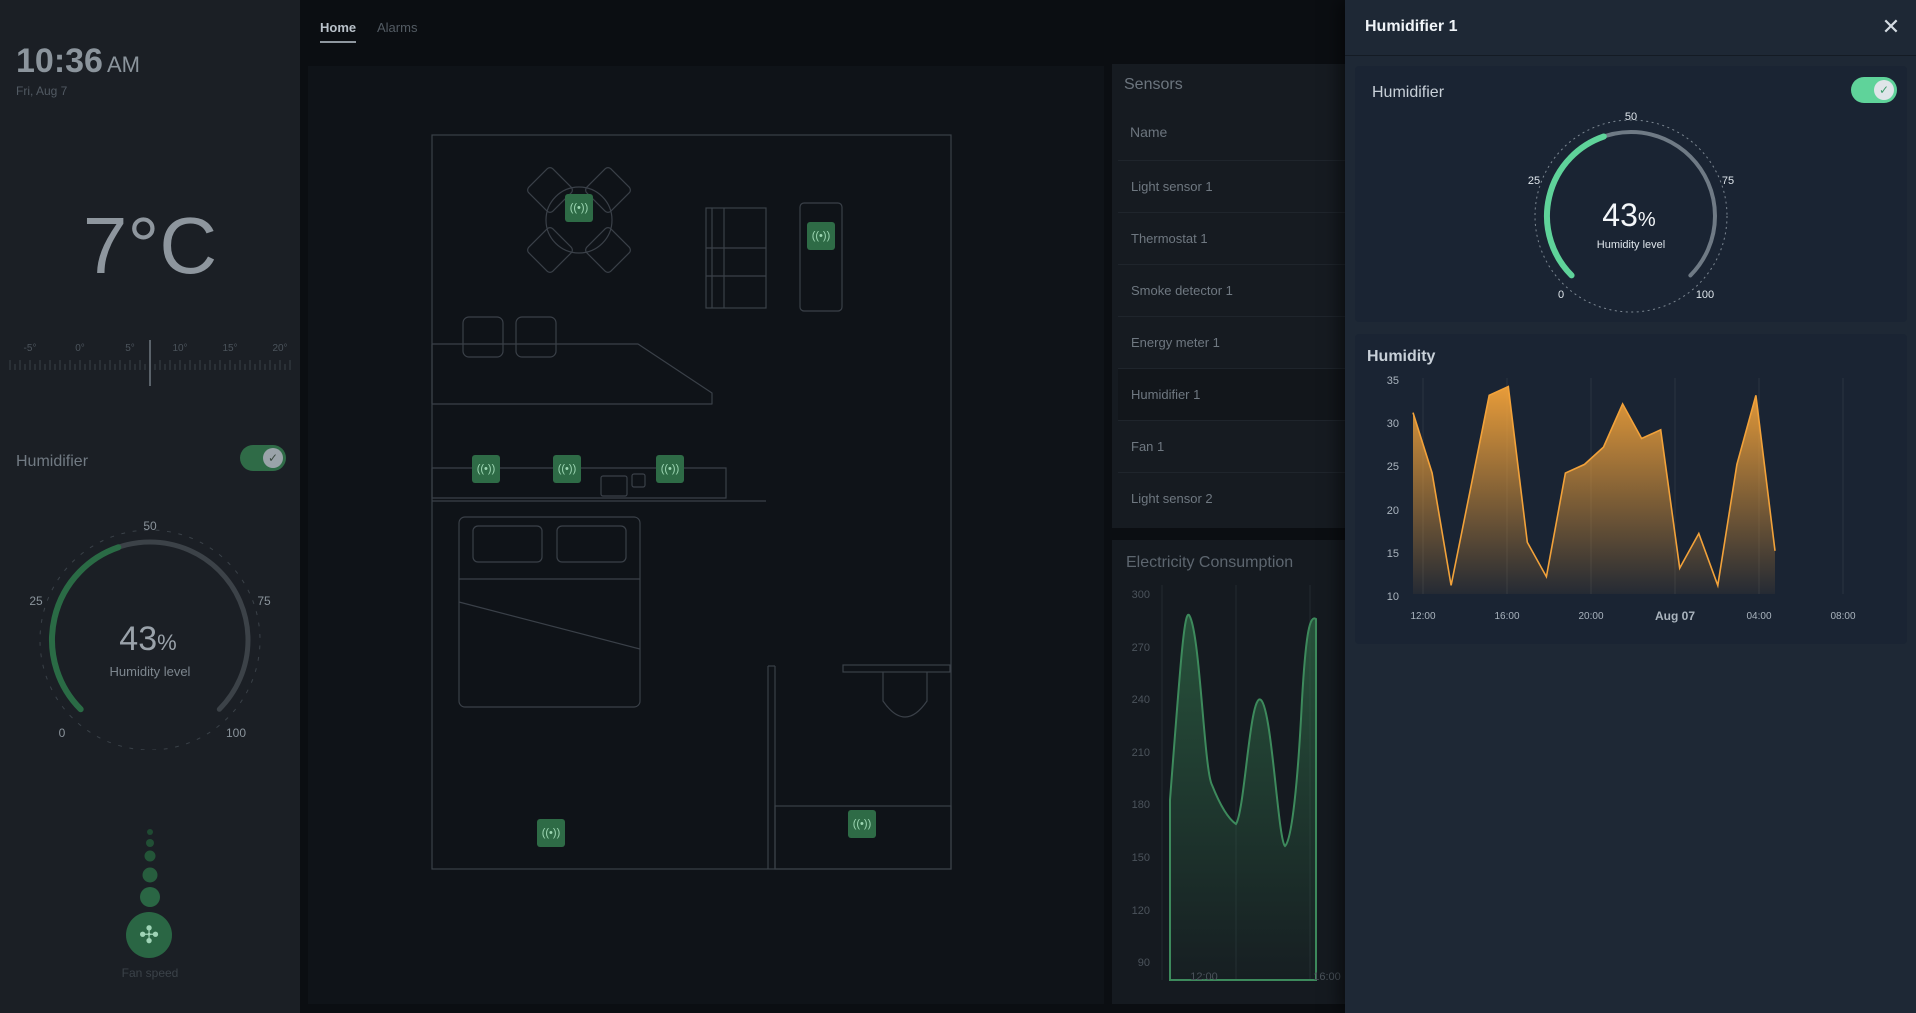 The width and height of the screenshot is (1916, 1013). I want to click on ruler-tick-label: 15°, so click(229, 348).